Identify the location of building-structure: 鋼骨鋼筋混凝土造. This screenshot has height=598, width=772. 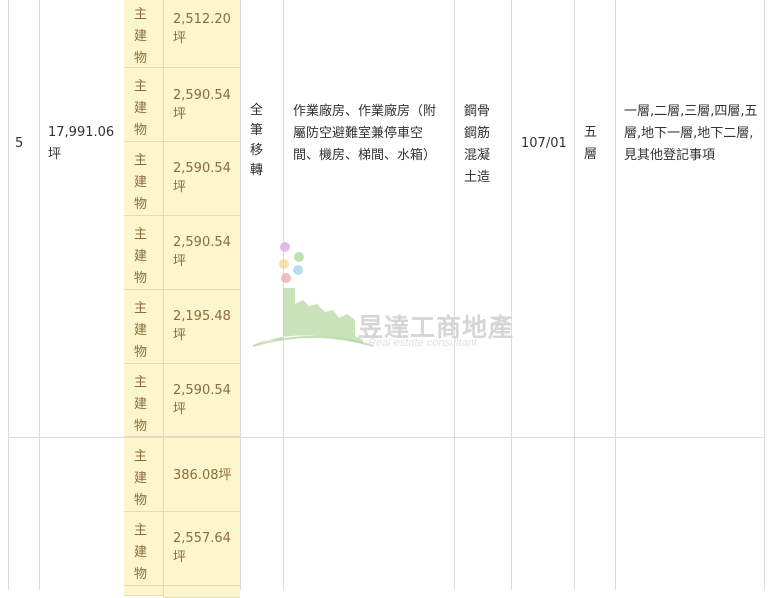
(477, 144).